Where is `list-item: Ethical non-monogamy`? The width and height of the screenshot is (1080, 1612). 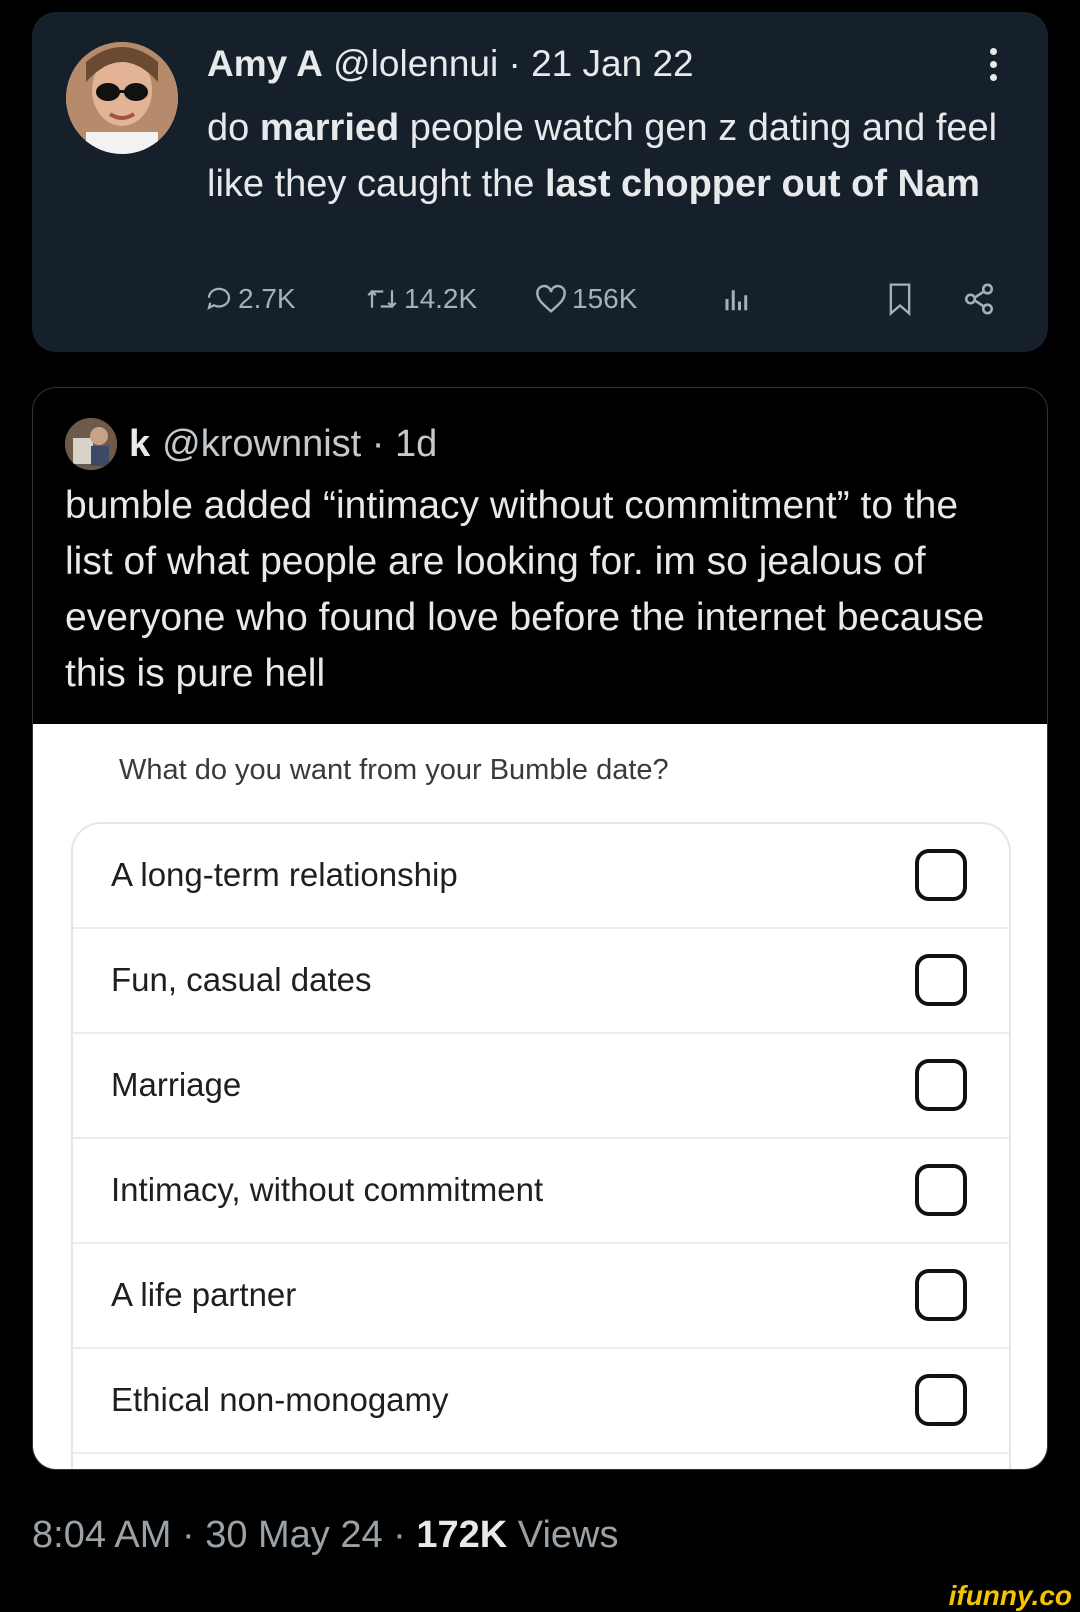 list-item: Ethical non-monogamy is located at coordinates (541, 1401).